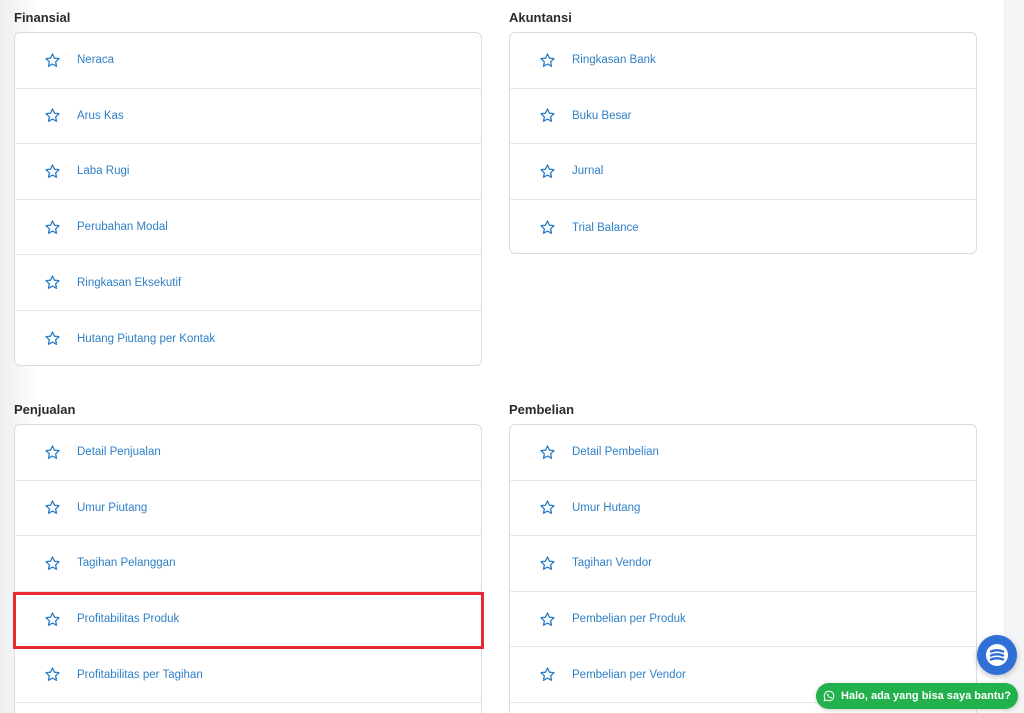  What do you see at coordinates (743, 226) in the screenshot?
I see `report-item-trial-balance: Trial Balance` at bounding box center [743, 226].